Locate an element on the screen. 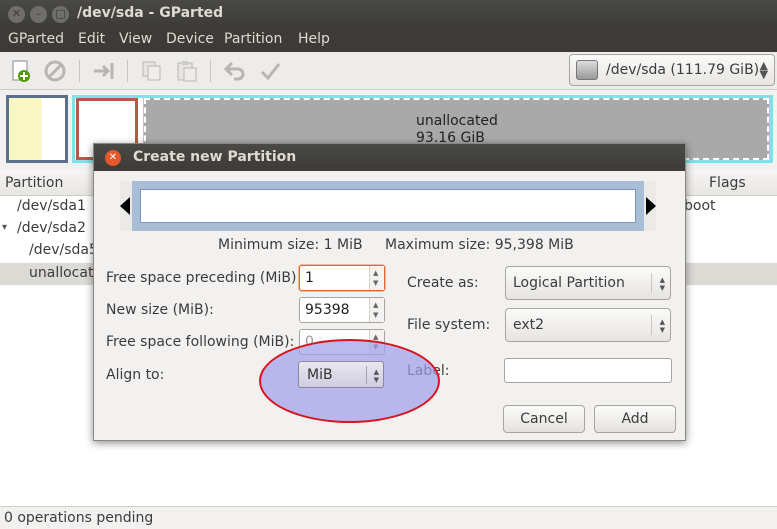  combo-value: MiB is located at coordinates (320, 375).